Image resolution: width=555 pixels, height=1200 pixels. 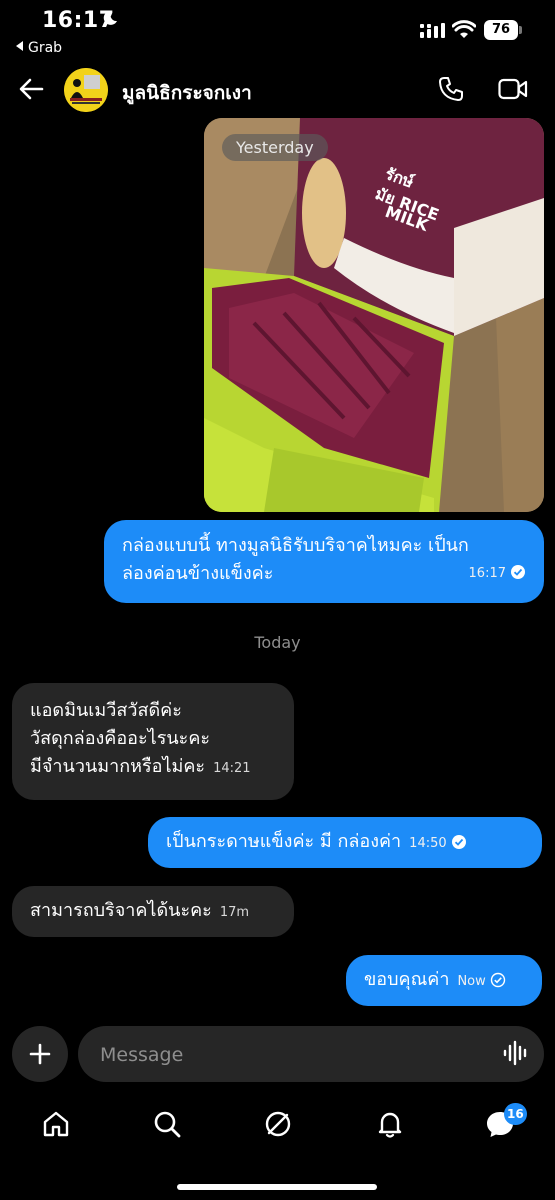 What do you see at coordinates (515, 1053) in the screenshot?
I see `voice-message-icon` at bounding box center [515, 1053].